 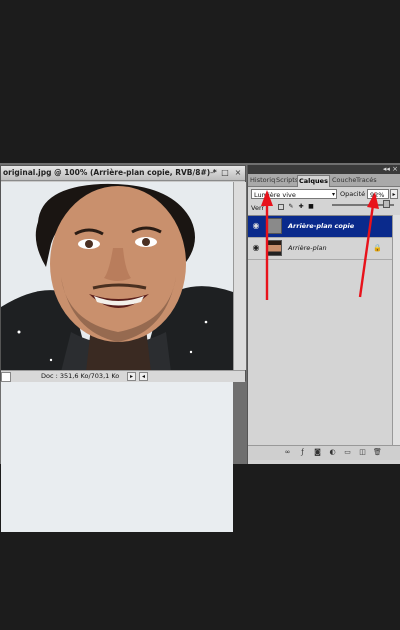 What do you see at coordinates (267, 198) in the screenshot?
I see `annotation-arrowhead-blend` at bounding box center [267, 198].